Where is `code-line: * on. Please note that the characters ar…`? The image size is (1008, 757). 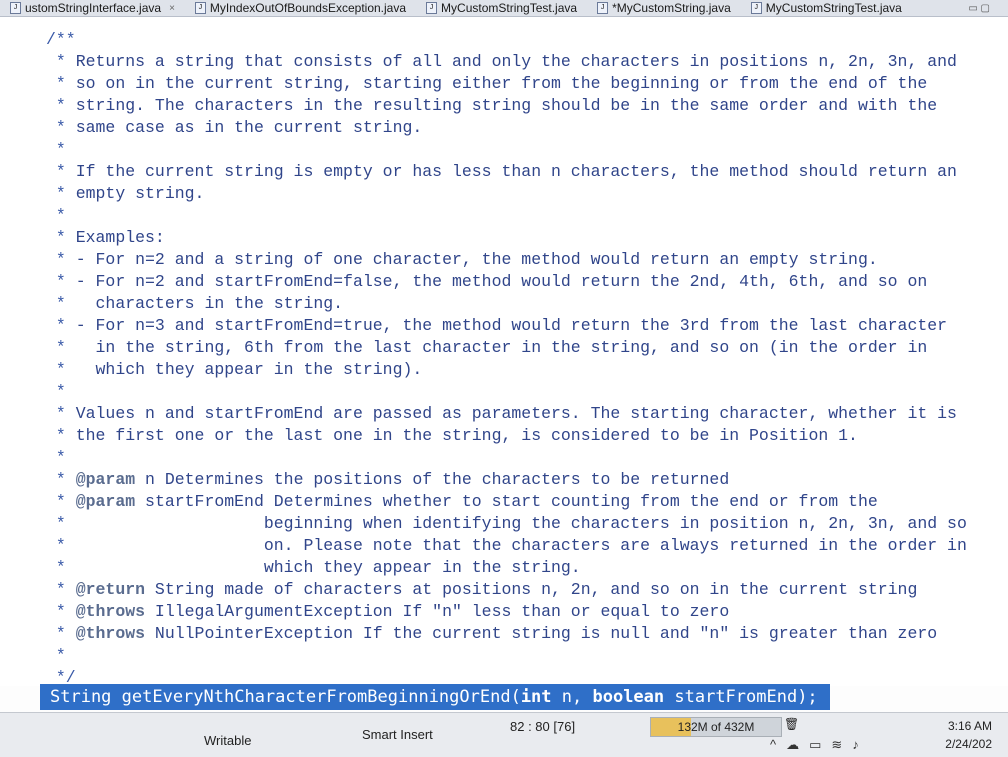
code-line: * on. Please note that the characters ar… is located at coordinates (506, 546).